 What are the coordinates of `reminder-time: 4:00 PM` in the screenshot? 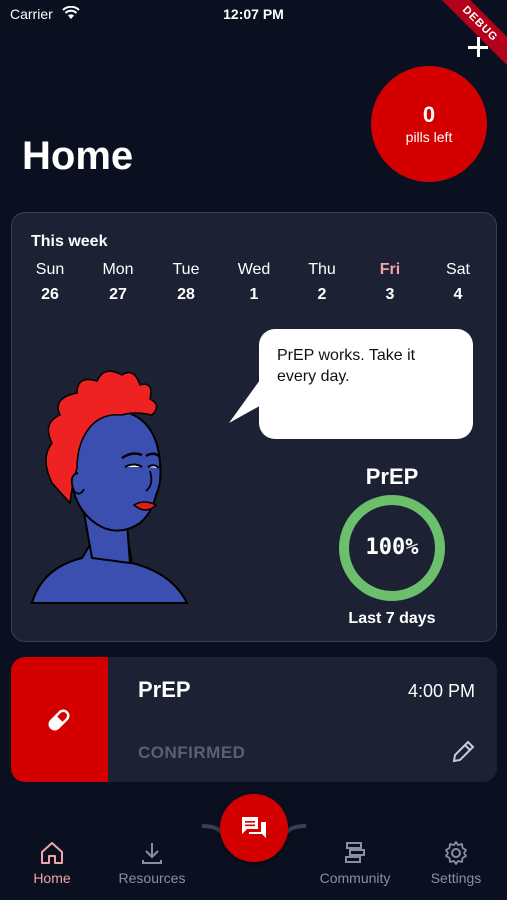 It's located at (441, 691).